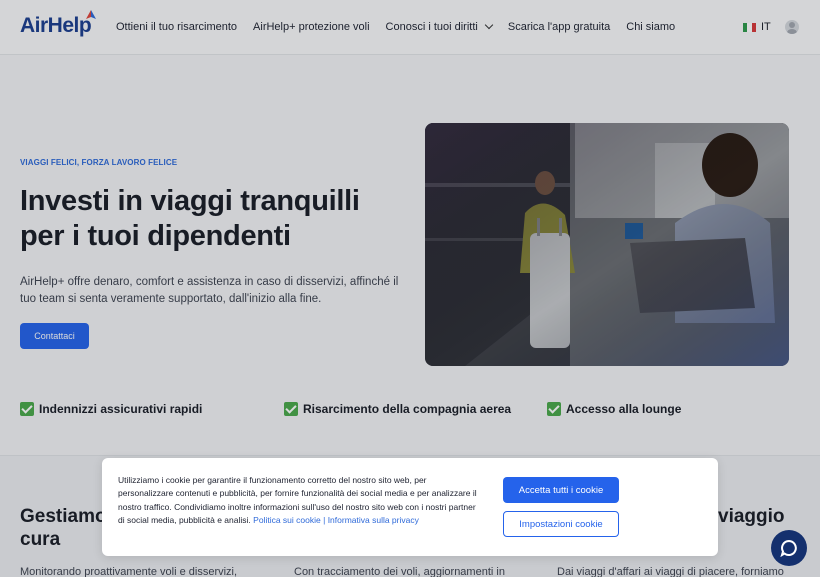 This screenshot has height=577, width=820. Describe the element at coordinates (561, 490) in the screenshot. I see `accept-cookies-button: Accetta tutti i cookie` at that location.